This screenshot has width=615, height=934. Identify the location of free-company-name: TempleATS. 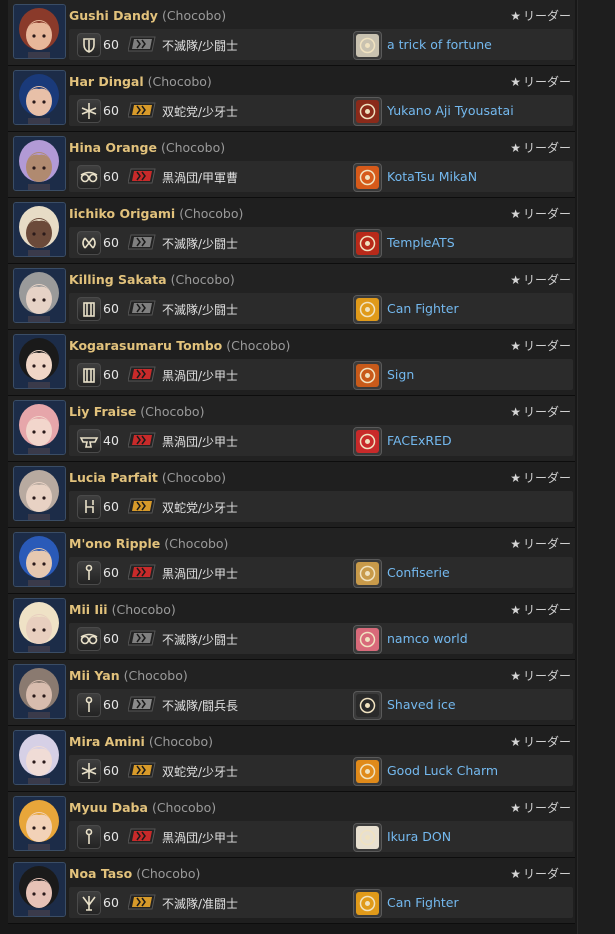
(421, 242).